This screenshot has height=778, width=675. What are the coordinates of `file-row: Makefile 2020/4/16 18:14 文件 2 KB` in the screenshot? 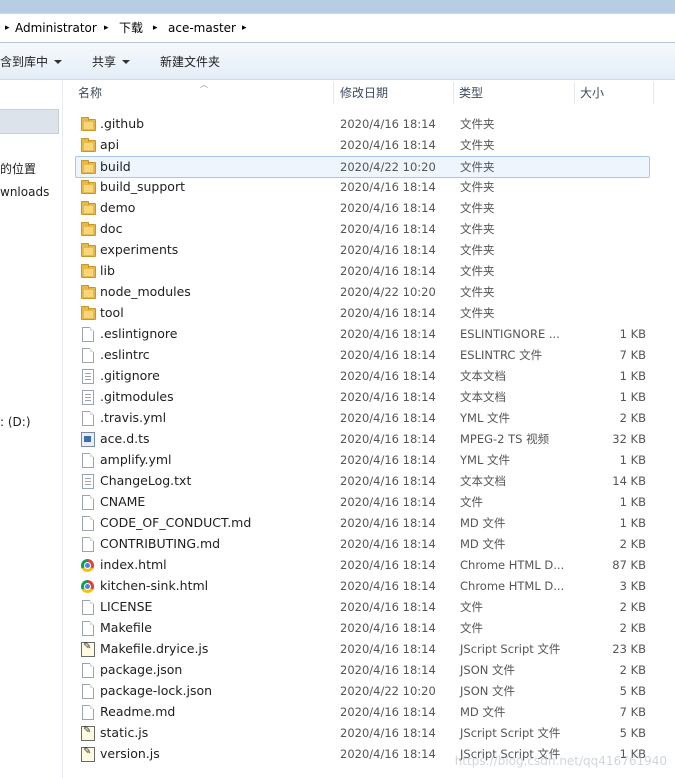 It's located at (362, 628).